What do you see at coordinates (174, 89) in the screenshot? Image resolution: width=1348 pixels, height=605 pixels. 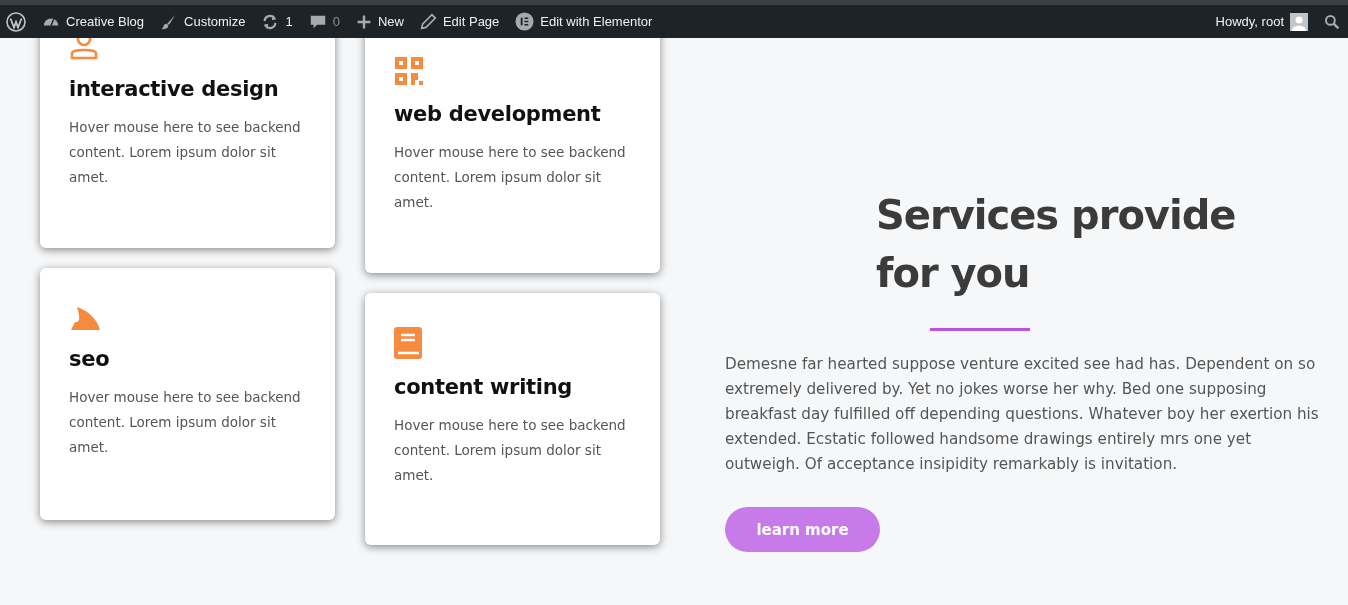 I see `card-title: interactive design` at bounding box center [174, 89].